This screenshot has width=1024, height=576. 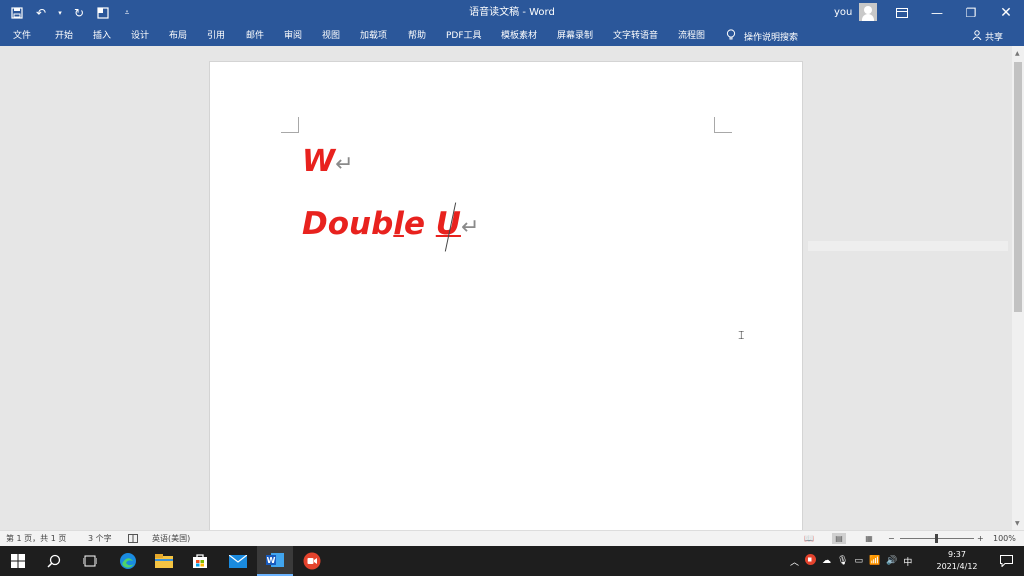 What do you see at coordinates (869, 538) in the screenshot?
I see `web-layout-icon: ▦` at bounding box center [869, 538].